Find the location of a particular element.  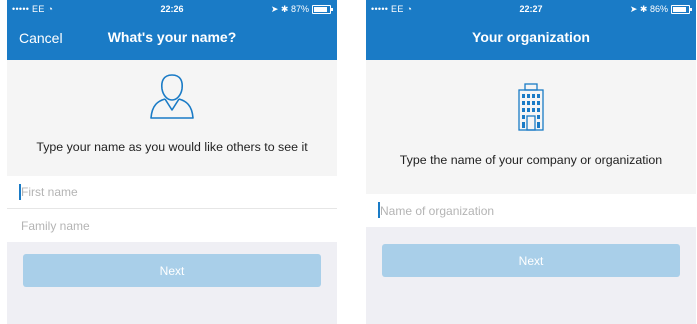

person-outline-icon is located at coordinates (172, 96).